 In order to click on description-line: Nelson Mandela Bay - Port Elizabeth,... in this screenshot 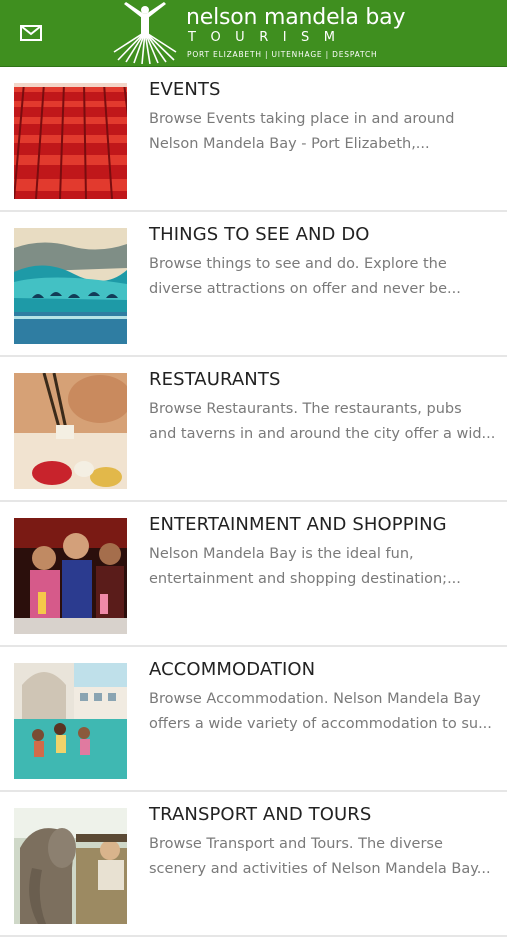, I will do `click(289, 144)`.